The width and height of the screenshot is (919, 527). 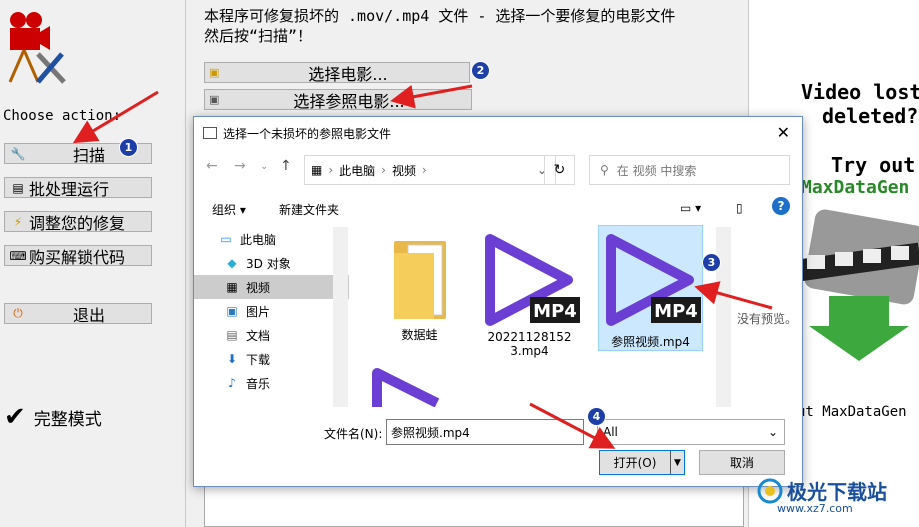 What do you see at coordinates (18, 187) in the screenshot?
I see `batch-icon: ▤` at bounding box center [18, 187].